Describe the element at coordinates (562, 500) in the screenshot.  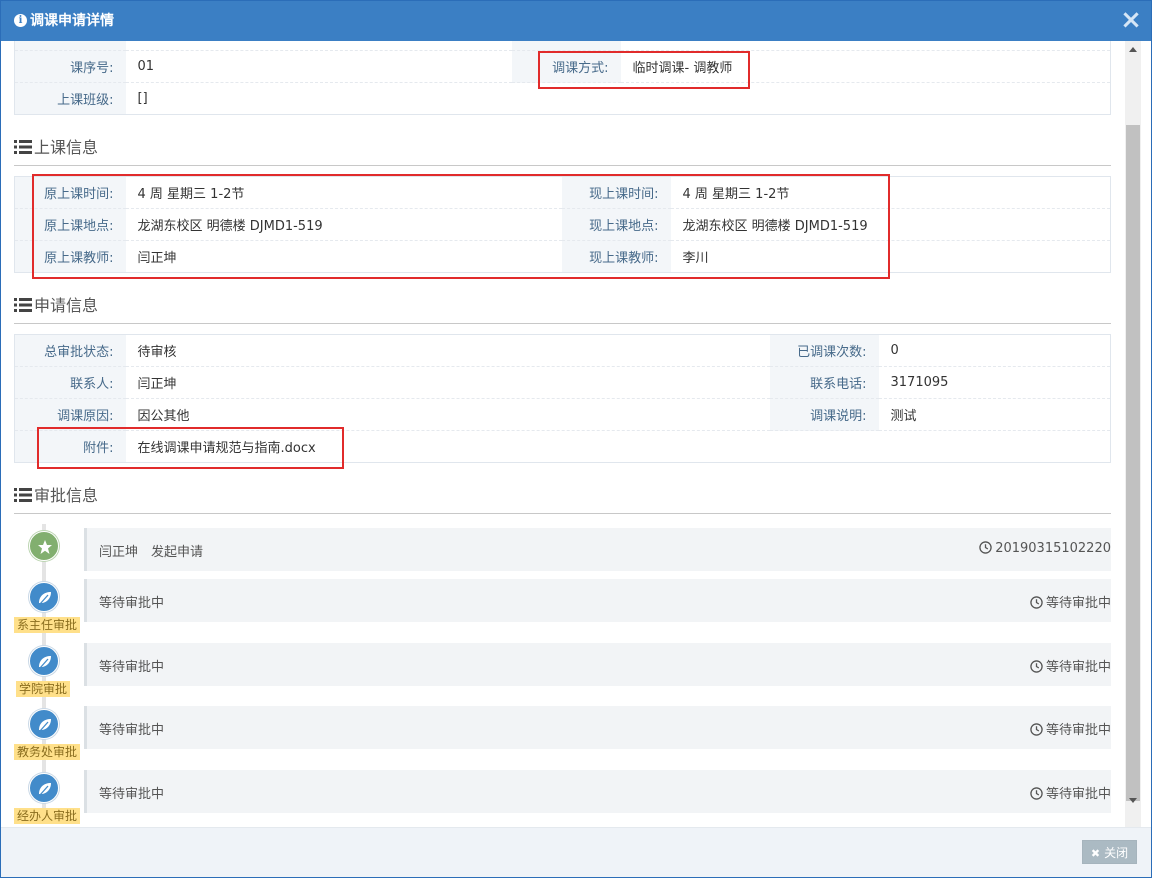
I see `section-title-approval: 审批信息` at that location.